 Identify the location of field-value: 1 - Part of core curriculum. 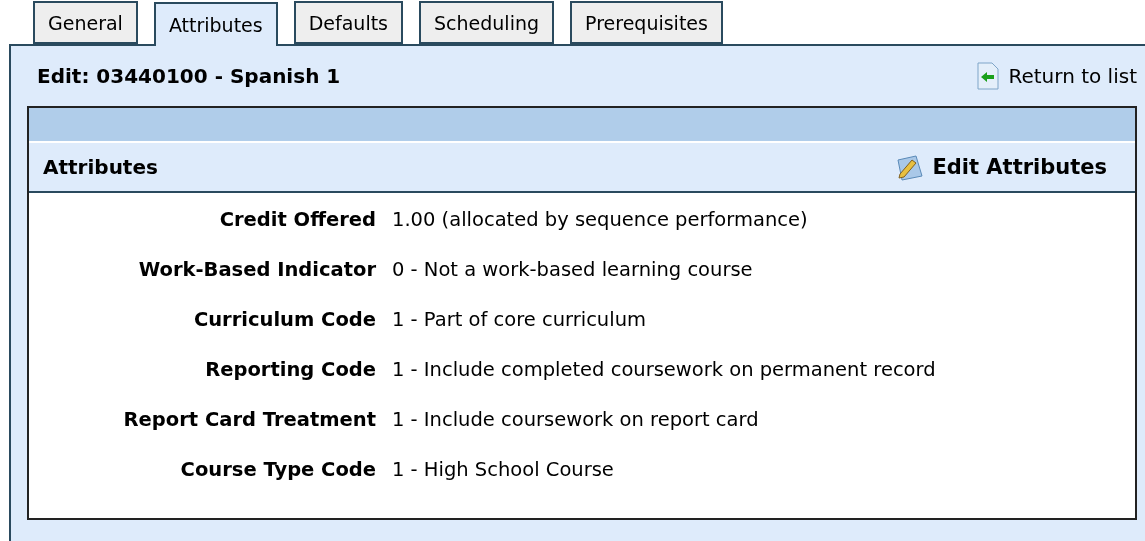
(519, 320).